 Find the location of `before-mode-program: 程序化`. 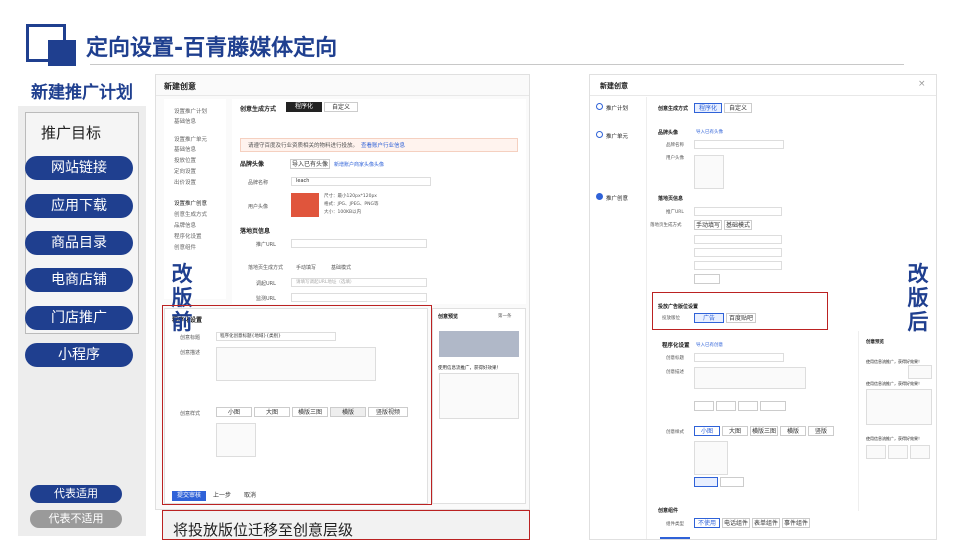

before-mode-program: 程序化 is located at coordinates (304, 107).